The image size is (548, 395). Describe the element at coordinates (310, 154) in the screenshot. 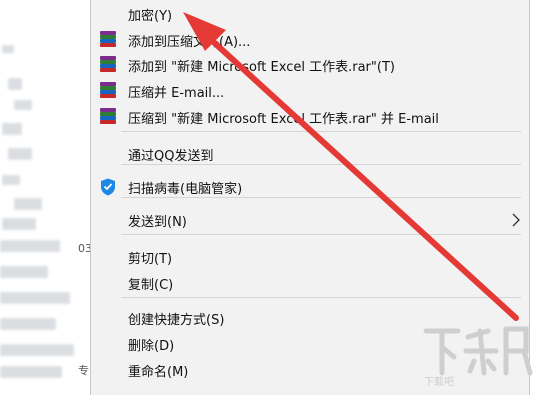

I see `menu-item-send-via-qq: 通过QQ发送到` at that location.